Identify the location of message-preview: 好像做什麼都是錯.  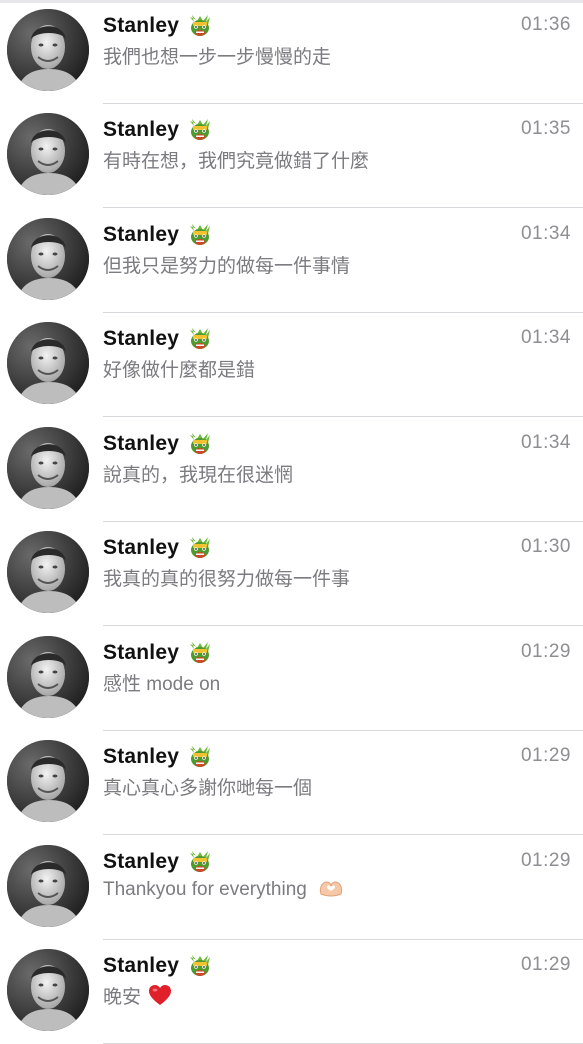
(333, 368).